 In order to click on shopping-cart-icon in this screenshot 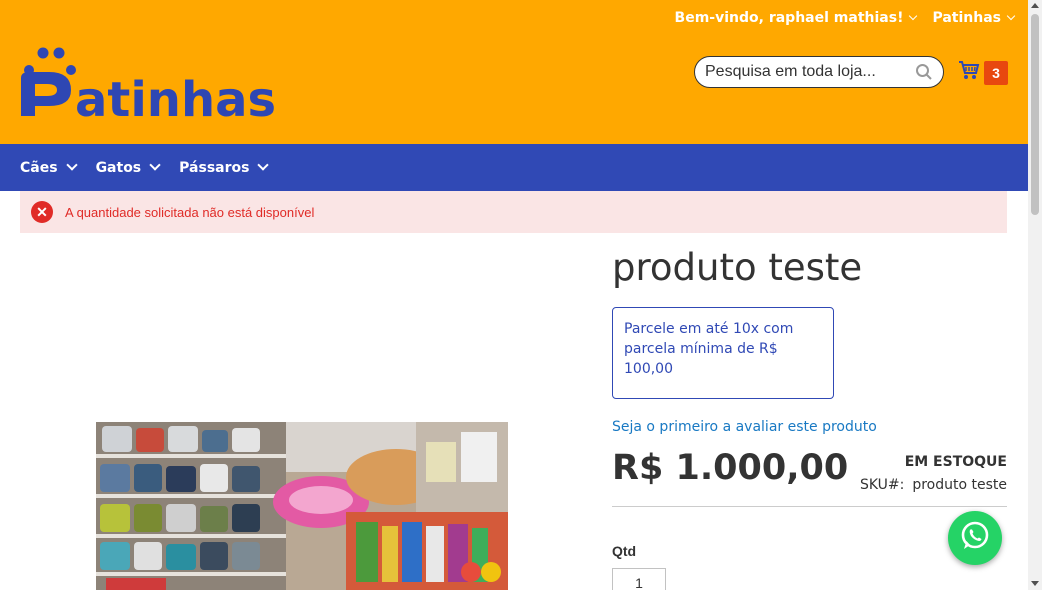, I will do `click(969, 72)`.